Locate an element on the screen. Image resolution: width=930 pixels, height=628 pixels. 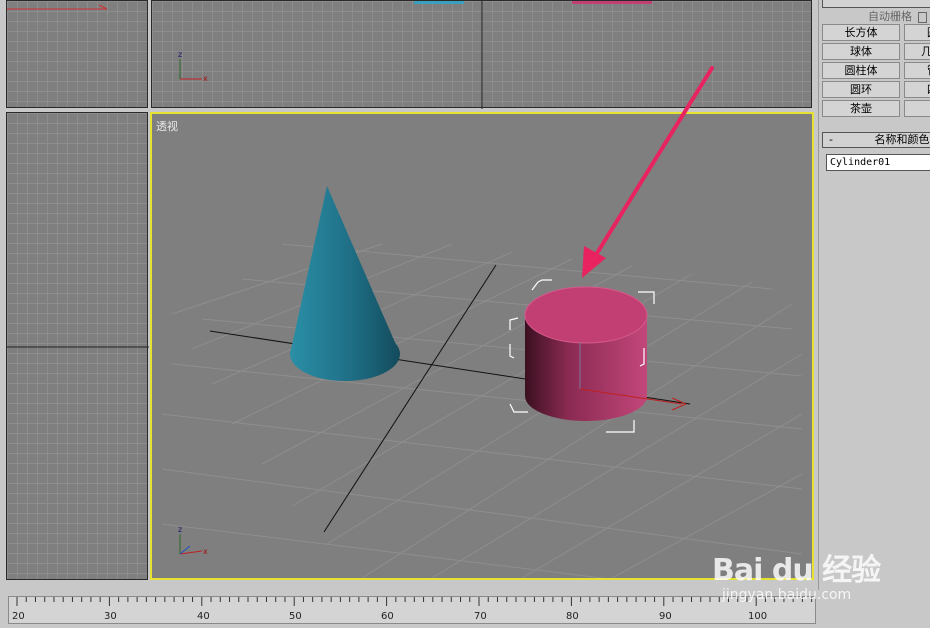
teapot-button: 茶壶 is located at coordinates (861, 108).